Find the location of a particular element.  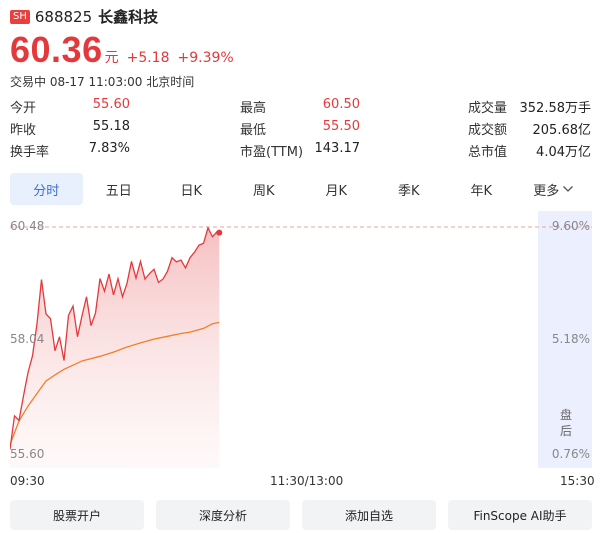

current-price-dot is located at coordinates (219, 232).